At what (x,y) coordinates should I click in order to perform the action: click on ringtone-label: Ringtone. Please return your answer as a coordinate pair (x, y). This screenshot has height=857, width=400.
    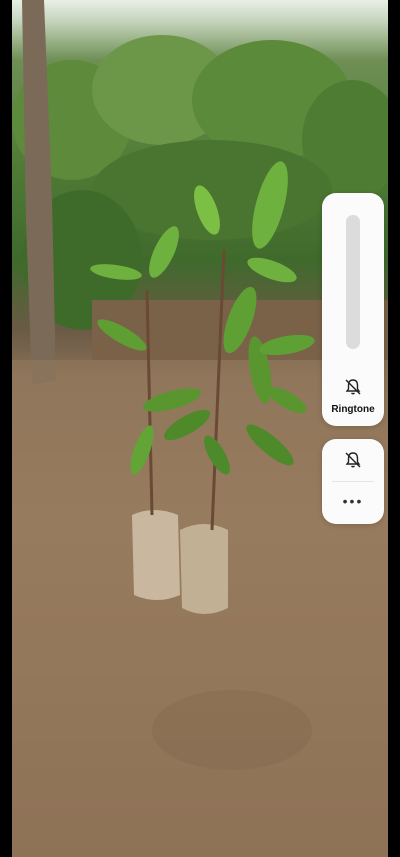
    Looking at the image, I should click on (353, 409).